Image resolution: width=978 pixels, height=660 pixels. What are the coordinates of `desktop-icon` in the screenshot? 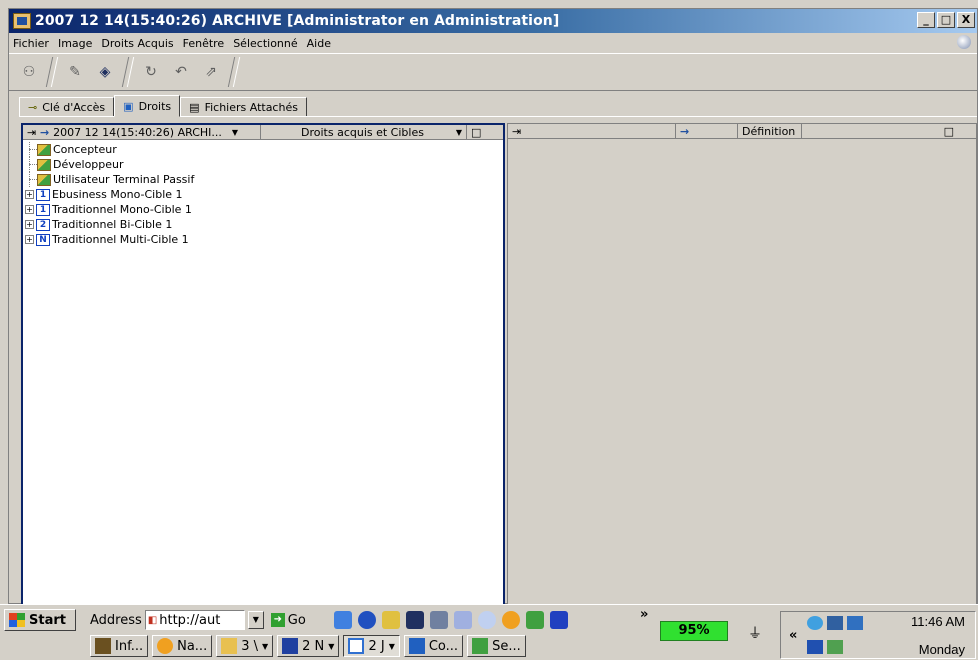 It's located at (343, 620).